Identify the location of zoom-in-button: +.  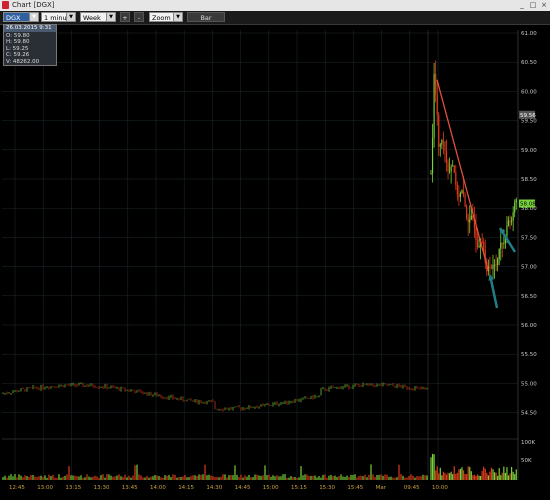
(125, 17).